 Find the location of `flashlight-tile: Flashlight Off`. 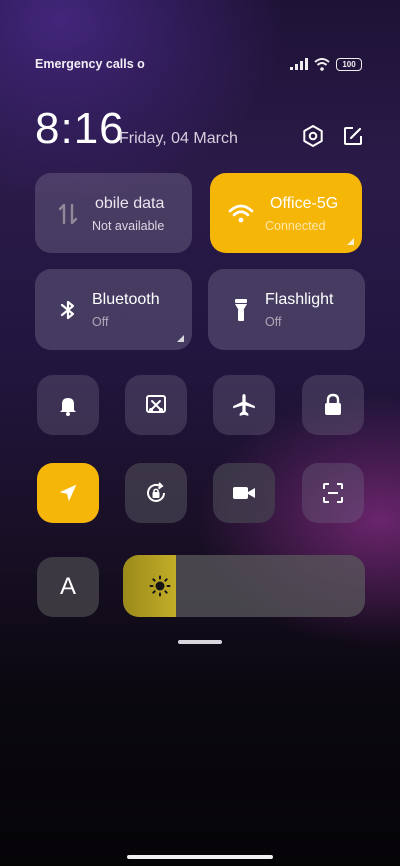

flashlight-tile: Flashlight Off is located at coordinates (286, 309).